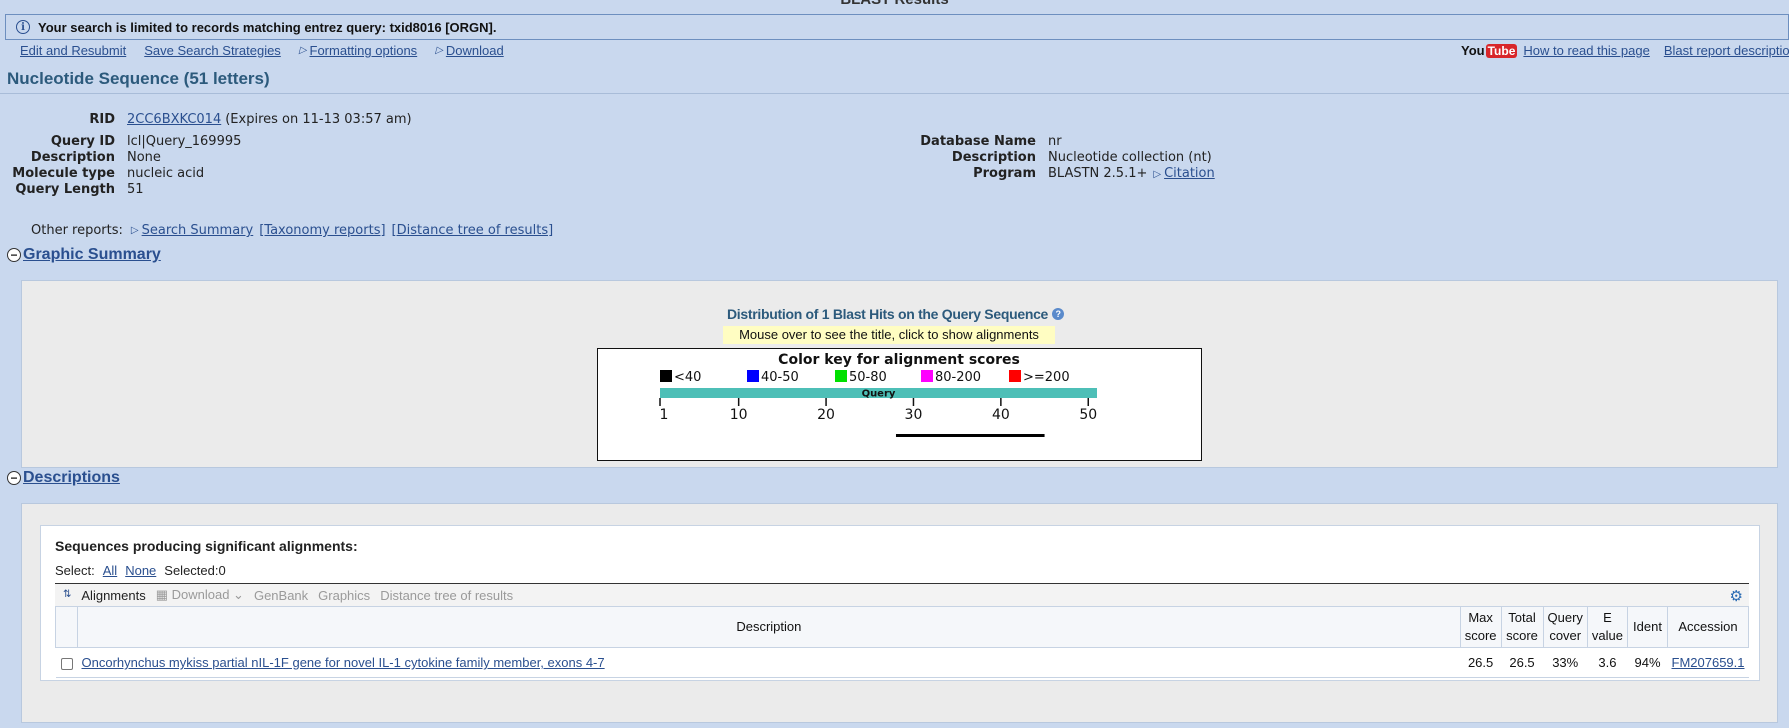 This screenshot has height=728, width=1789. What do you see at coordinates (970, 435) in the screenshot?
I see `hit-bar` at bounding box center [970, 435].